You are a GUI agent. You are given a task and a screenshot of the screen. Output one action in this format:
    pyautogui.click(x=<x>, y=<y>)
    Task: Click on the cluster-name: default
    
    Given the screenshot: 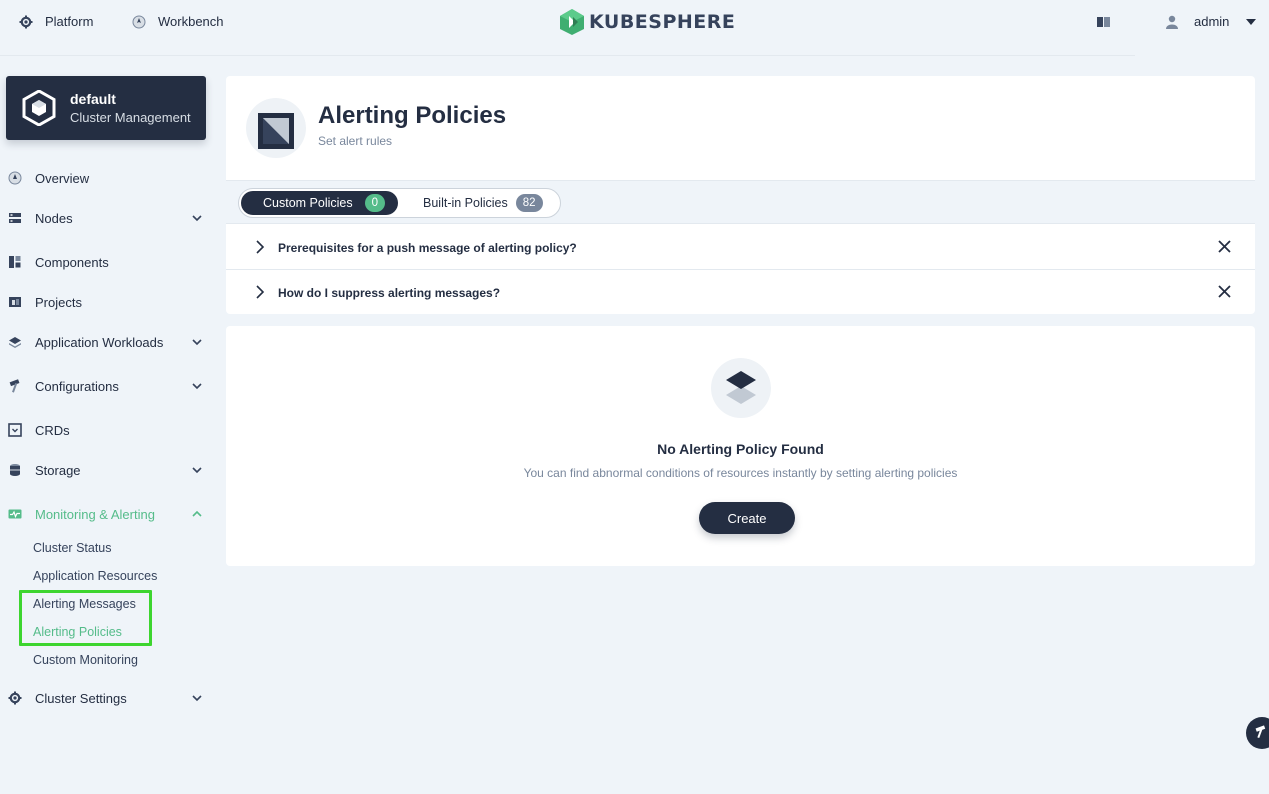 What is the action you would take?
    pyautogui.click(x=93, y=99)
    